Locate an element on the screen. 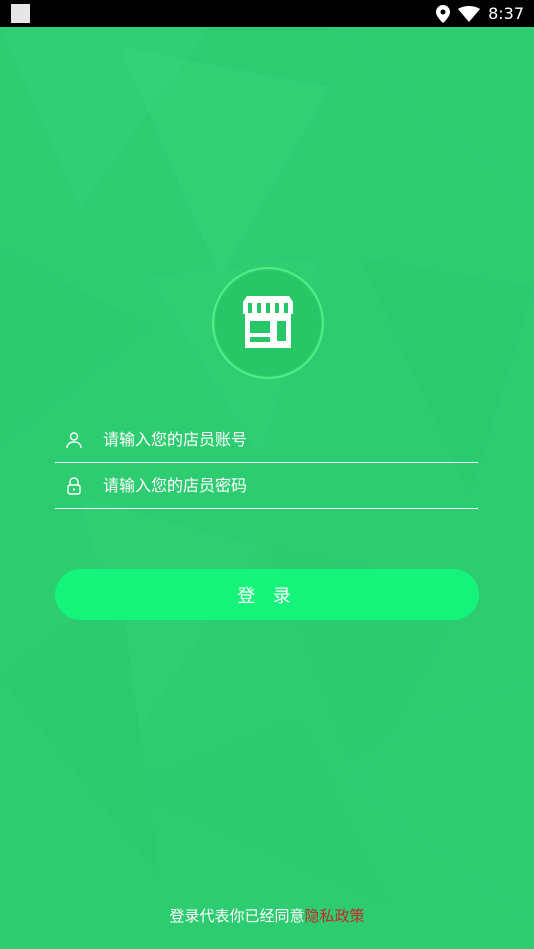 The height and width of the screenshot is (949, 534). status-time: 8:37 is located at coordinates (506, 13).